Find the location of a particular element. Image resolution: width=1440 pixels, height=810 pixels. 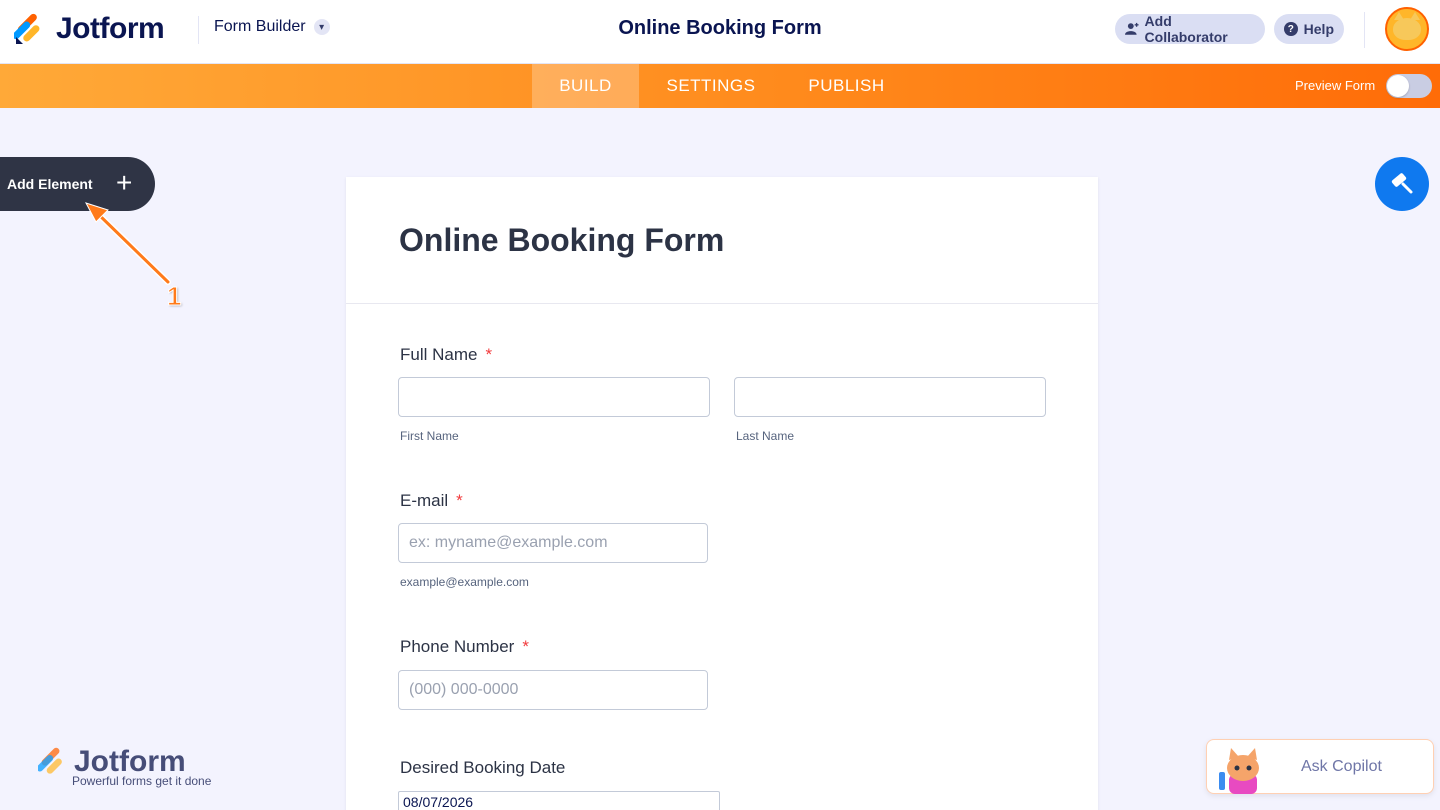

question-icon: ? is located at coordinates (1291, 29).